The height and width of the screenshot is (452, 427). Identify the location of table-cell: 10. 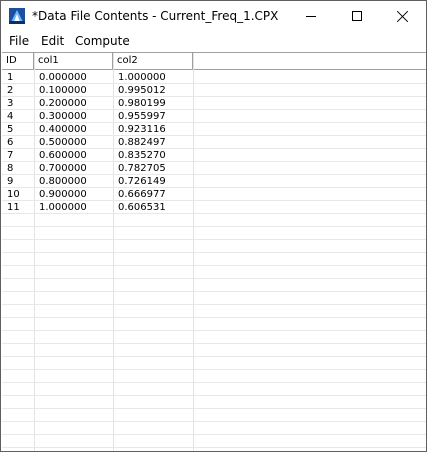
(13, 194).